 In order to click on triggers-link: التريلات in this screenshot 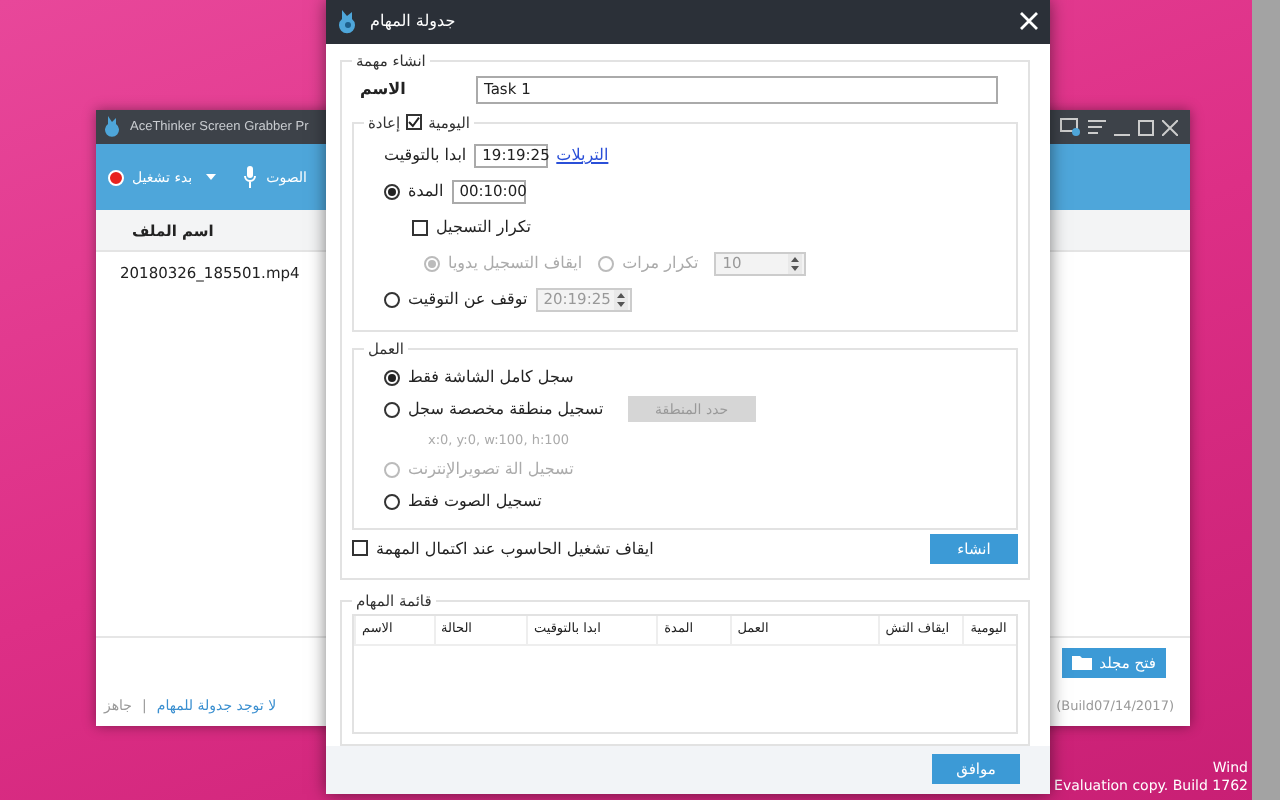, I will do `click(582, 155)`.